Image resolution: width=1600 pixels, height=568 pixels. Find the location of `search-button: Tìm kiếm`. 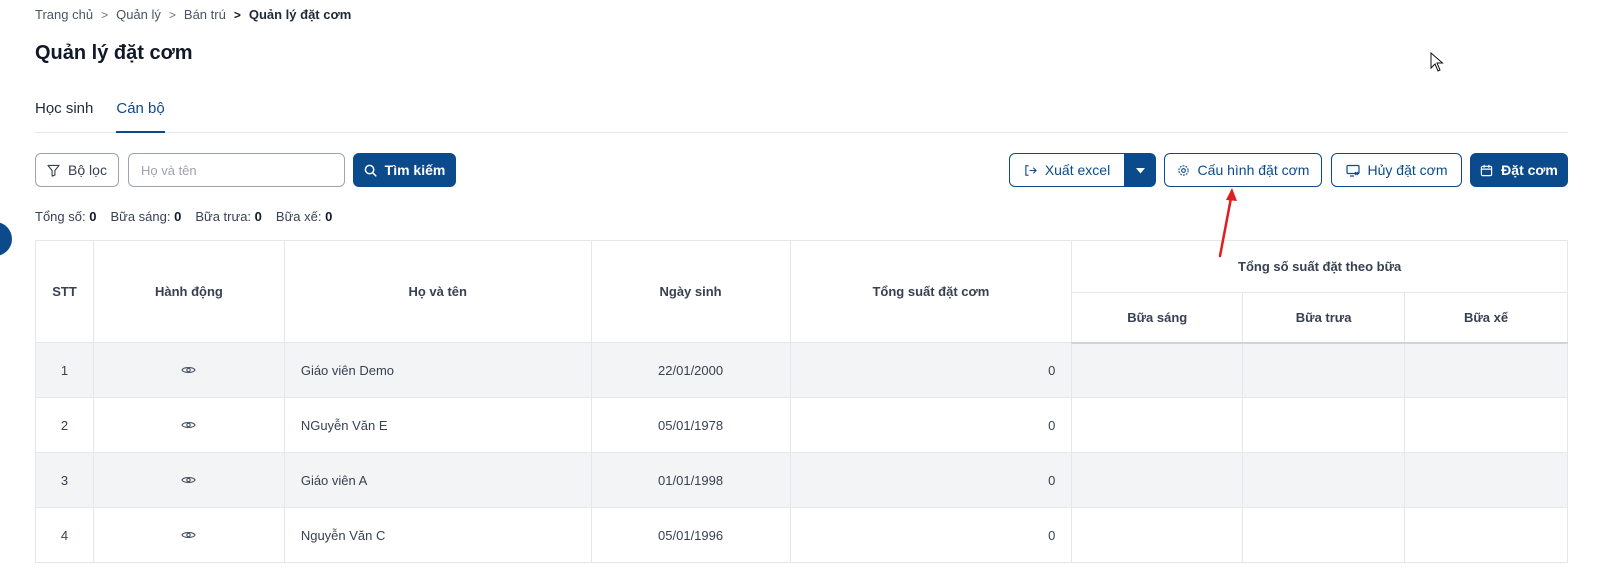

search-button: Tìm kiếm is located at coordinates (404, 170).